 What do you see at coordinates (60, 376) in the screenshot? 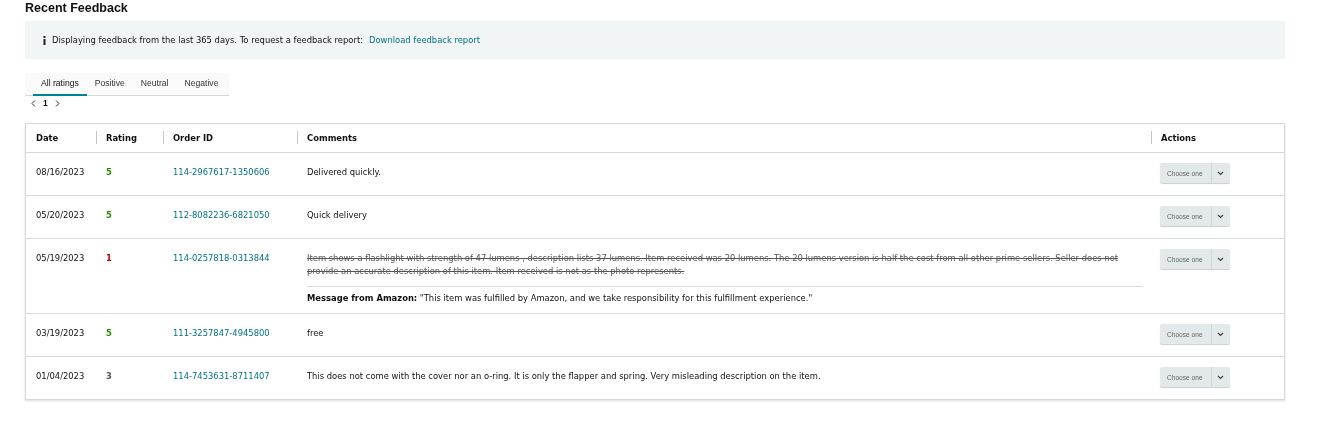
I see `date-text: 01/04/2023` at bounding box center [60, 376].